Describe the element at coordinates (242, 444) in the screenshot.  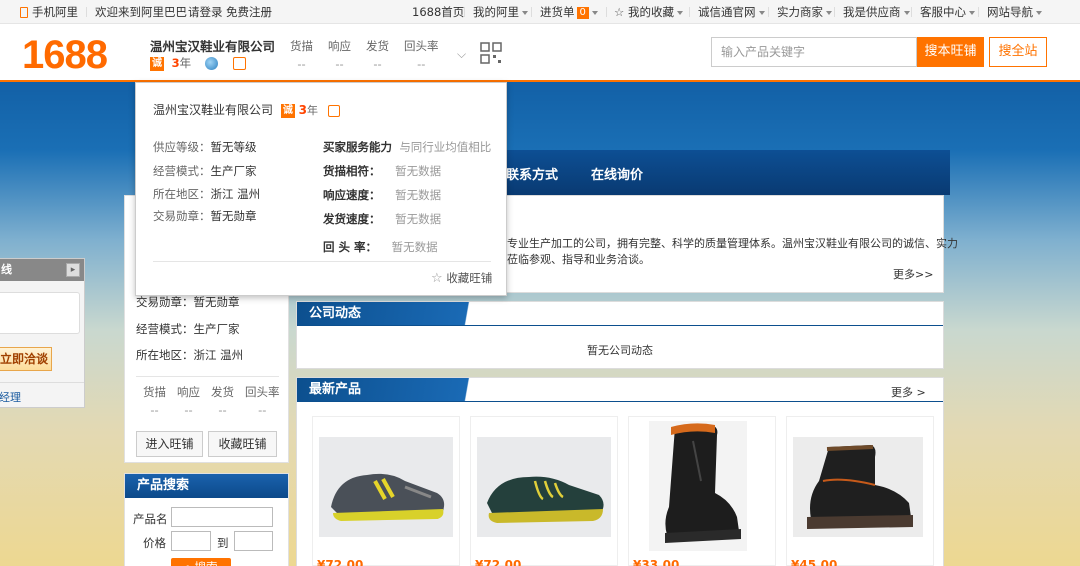
I see `favorite-store-button: 收藏旺铺` at that location.